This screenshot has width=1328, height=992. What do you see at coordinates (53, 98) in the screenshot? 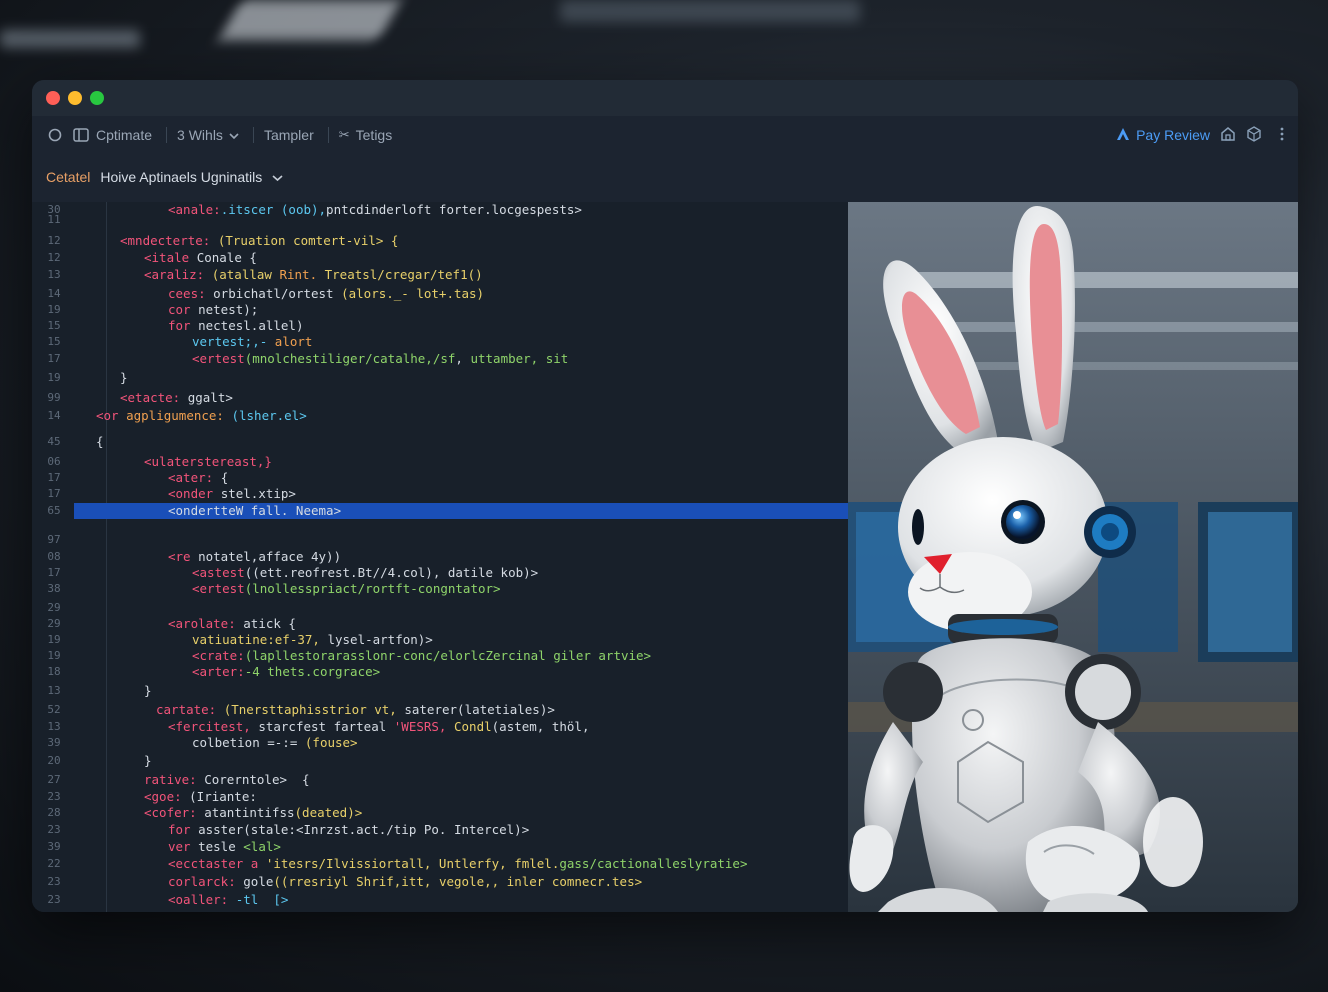
I see `close-window-button` at bounding box center [53, 98].